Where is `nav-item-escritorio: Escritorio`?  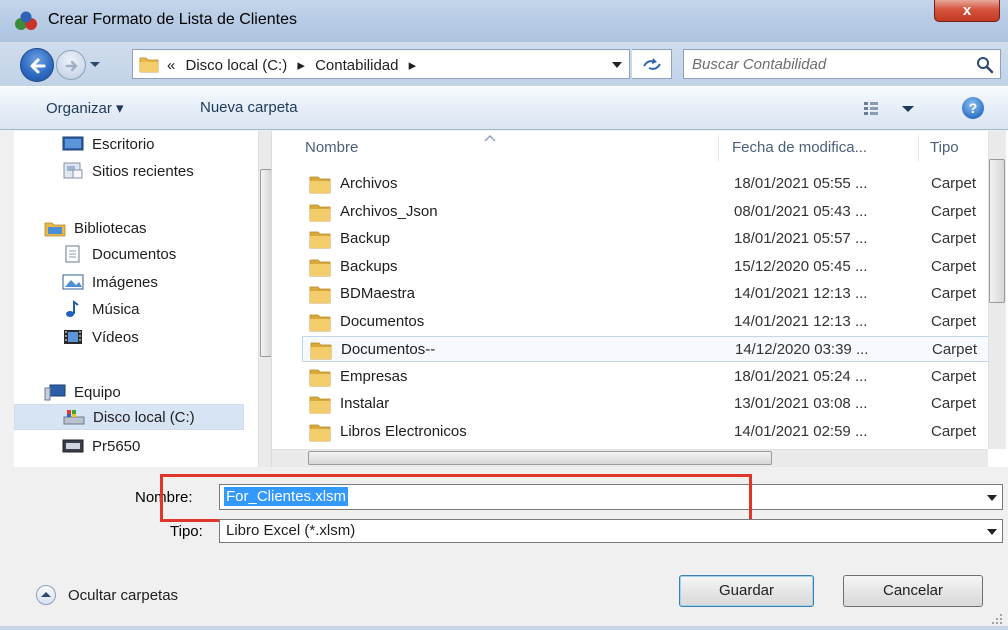 nav-item-escritorio: Escritorio is located at coordinates (108, 144).